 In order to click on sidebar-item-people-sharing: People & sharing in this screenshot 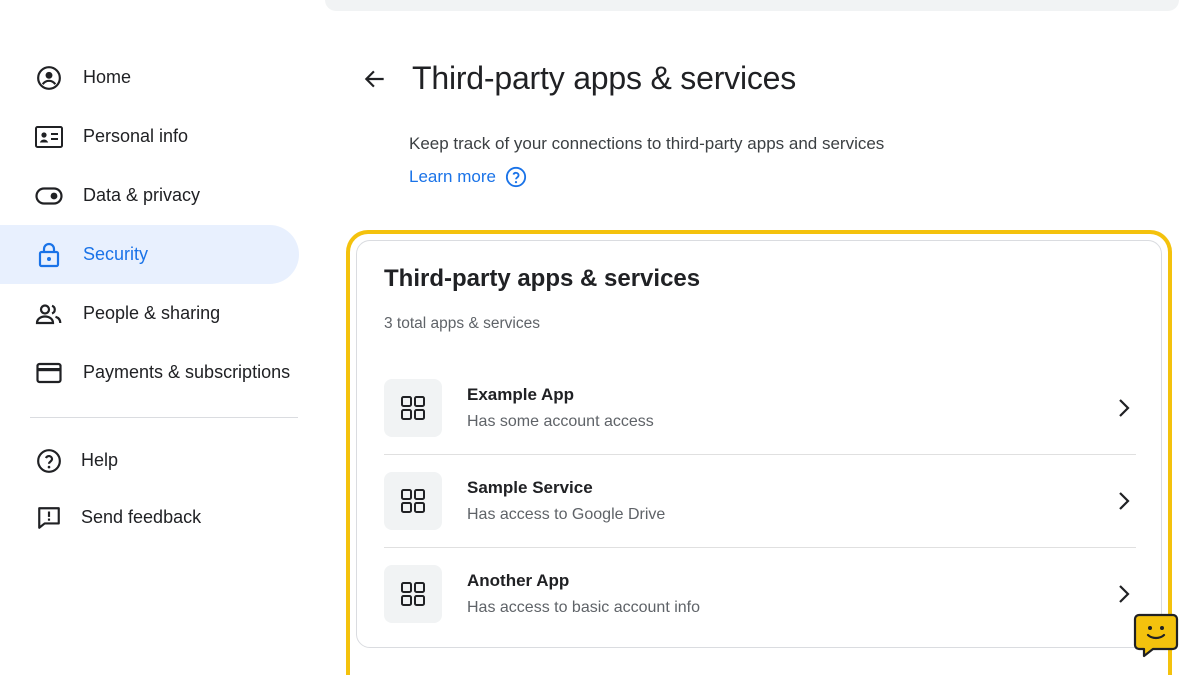, I will do `click(149, 313)`.